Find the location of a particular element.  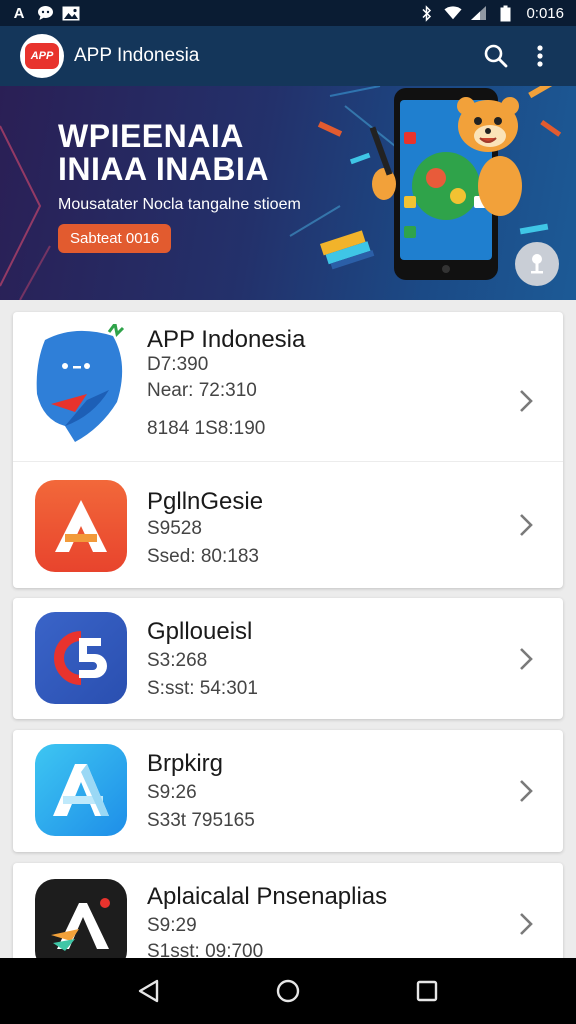

search-icon is located at coordinates (496, 56).